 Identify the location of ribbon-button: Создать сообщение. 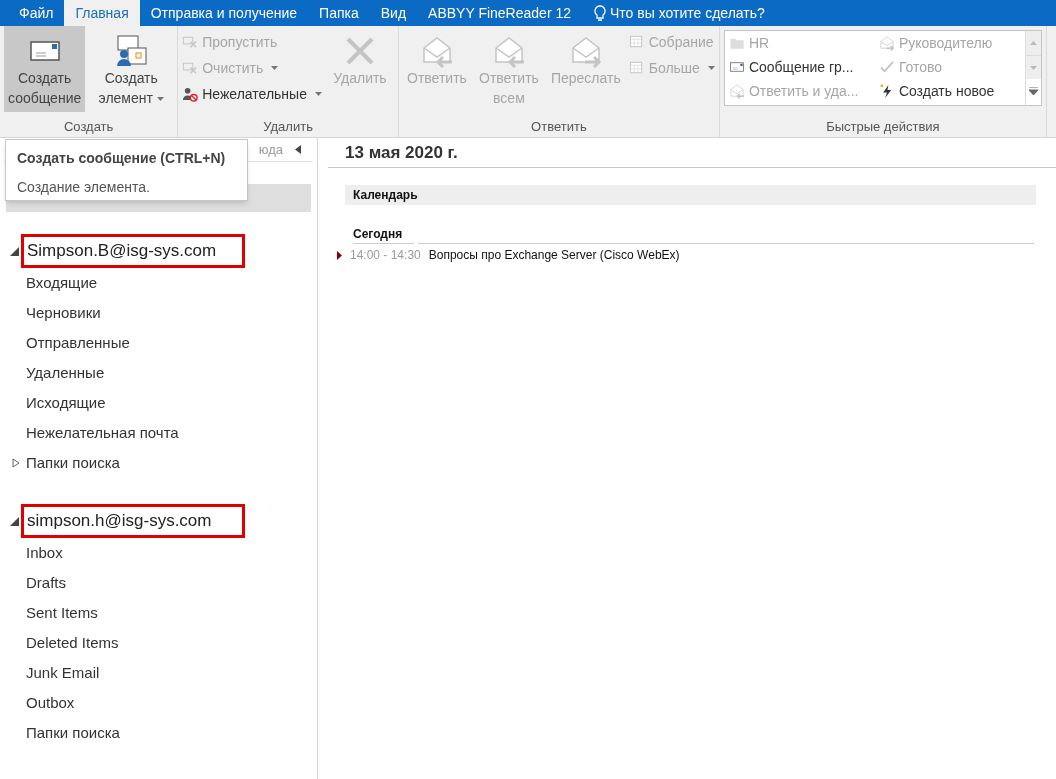
(45, 69).